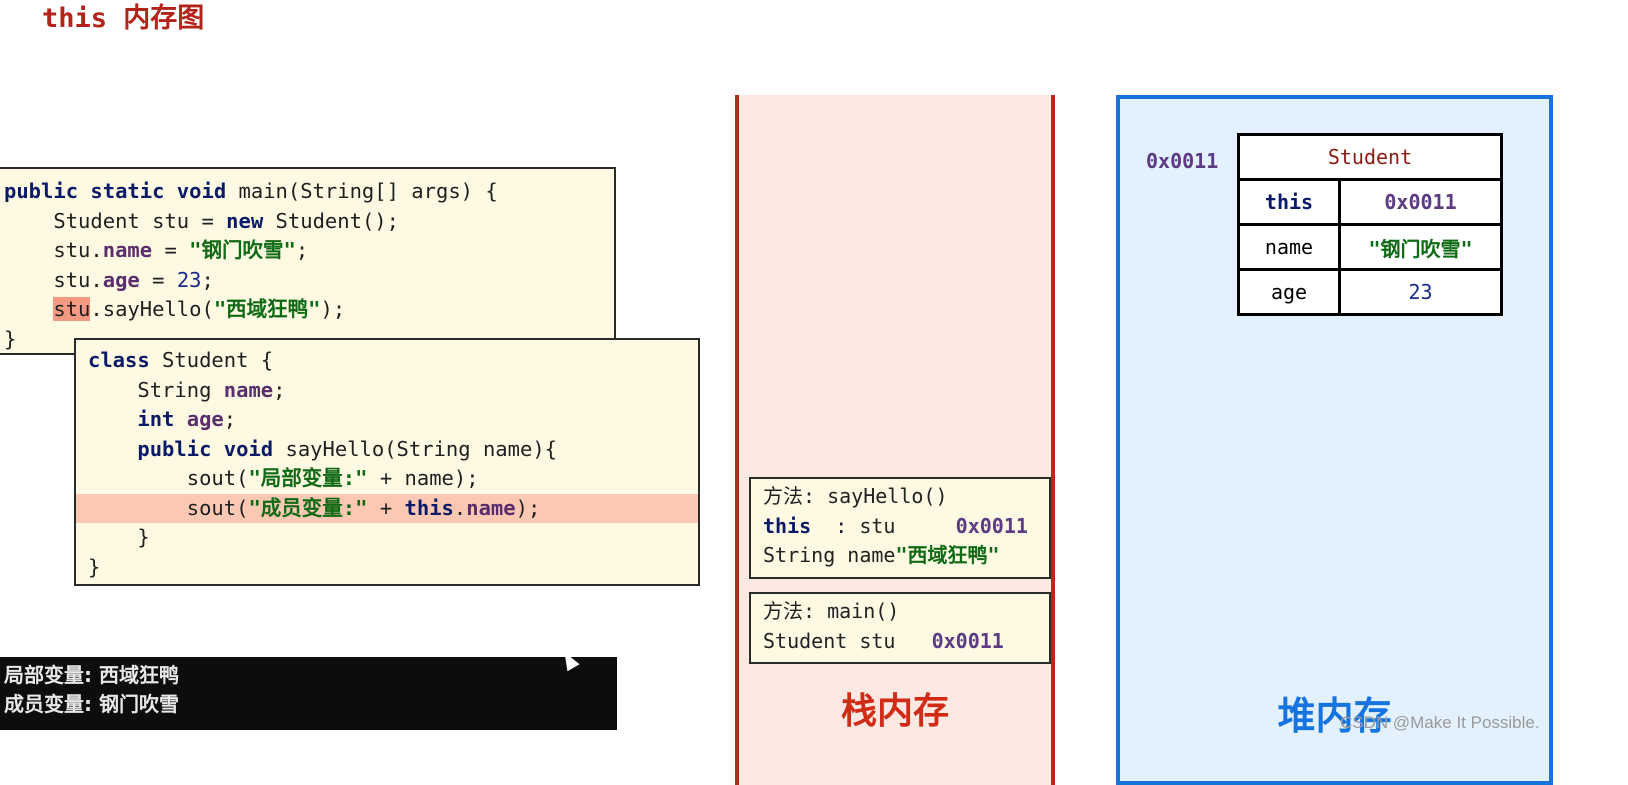 The image size is (1628, 785). I want to click on object-row: age 23, so click(1370, 292).